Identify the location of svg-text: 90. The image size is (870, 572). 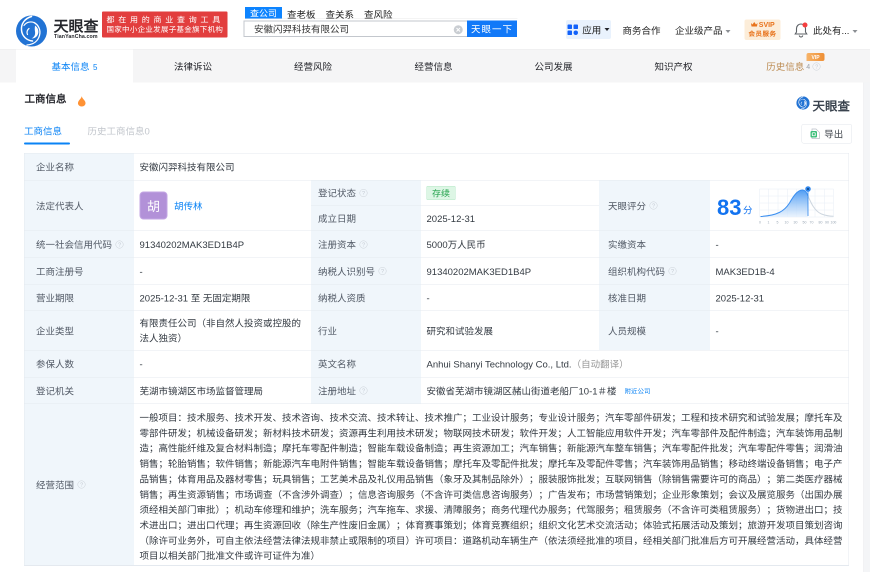
(827, 223).